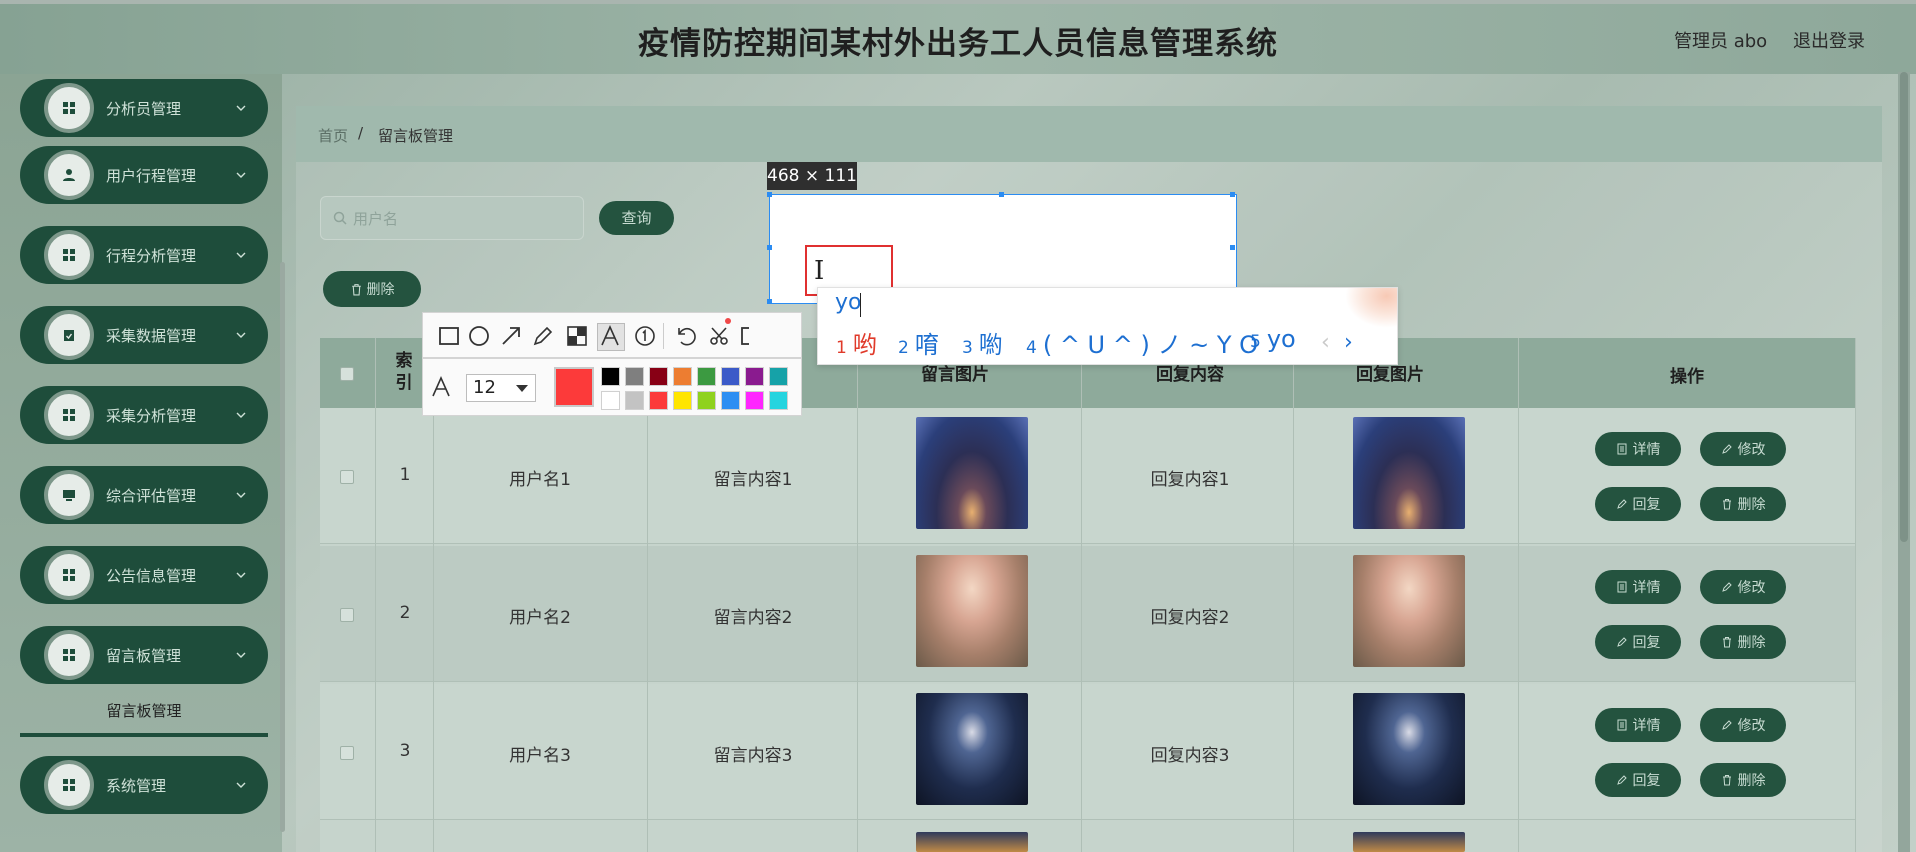  What do you see at coordinates (144, 785) in the screenshot?
I see `sidebar-item-9: 系统管理` at bounding box center [144, 785].